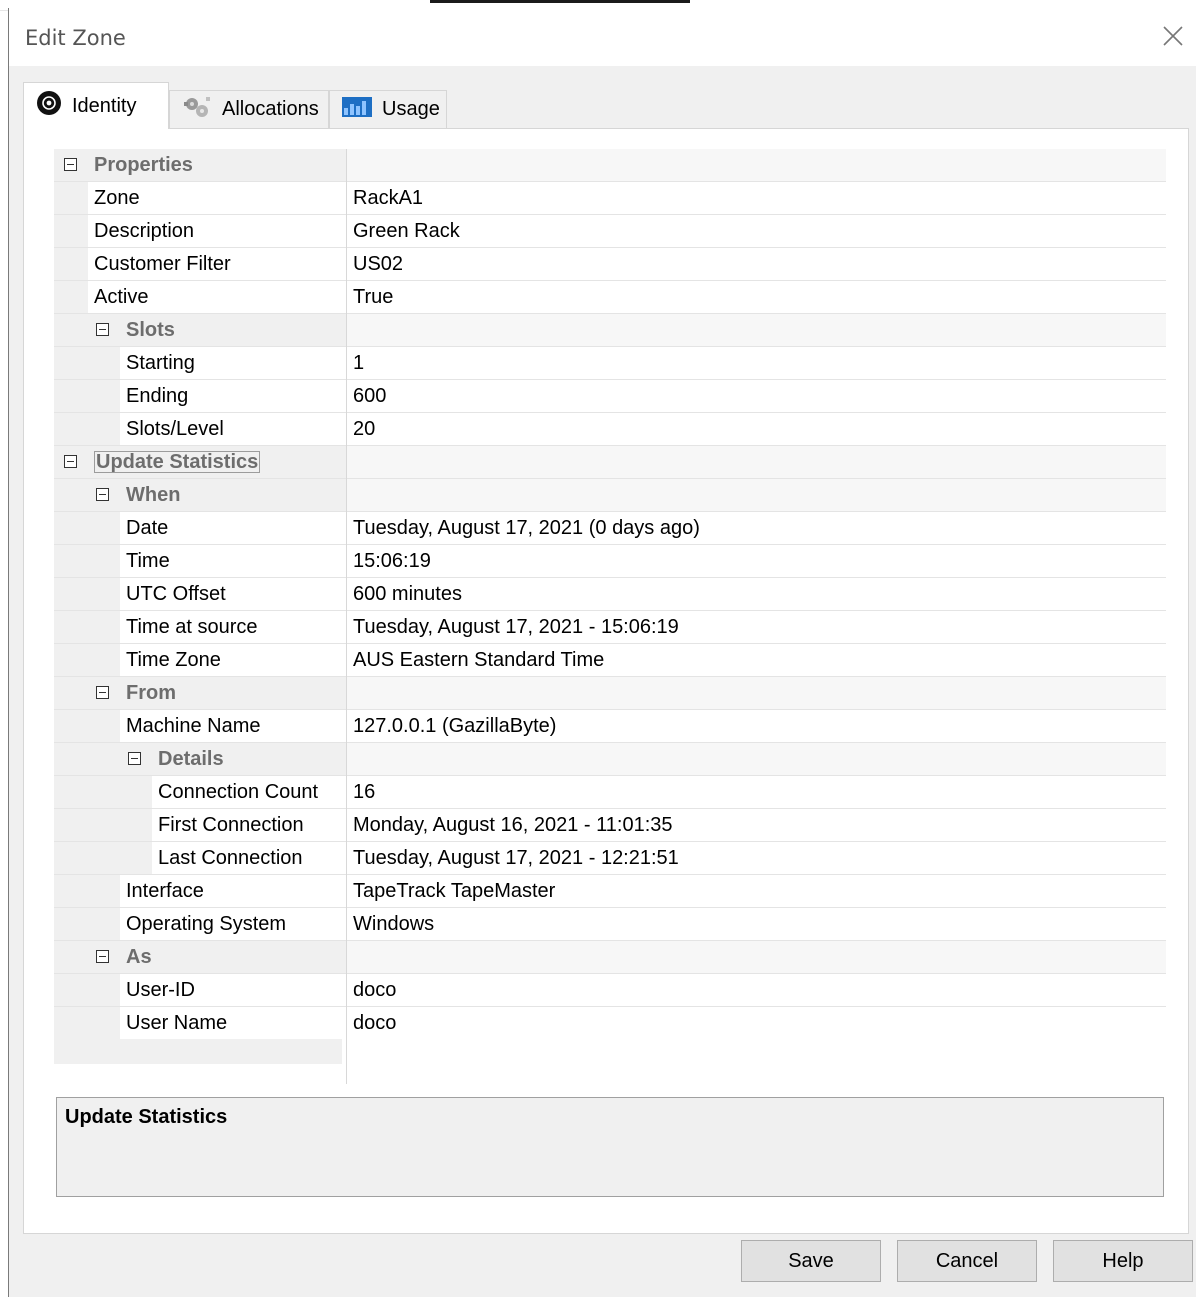  Describe the element at coordinates (756, 198) in the screenshot. I see `property-value: RackA1` at that location.